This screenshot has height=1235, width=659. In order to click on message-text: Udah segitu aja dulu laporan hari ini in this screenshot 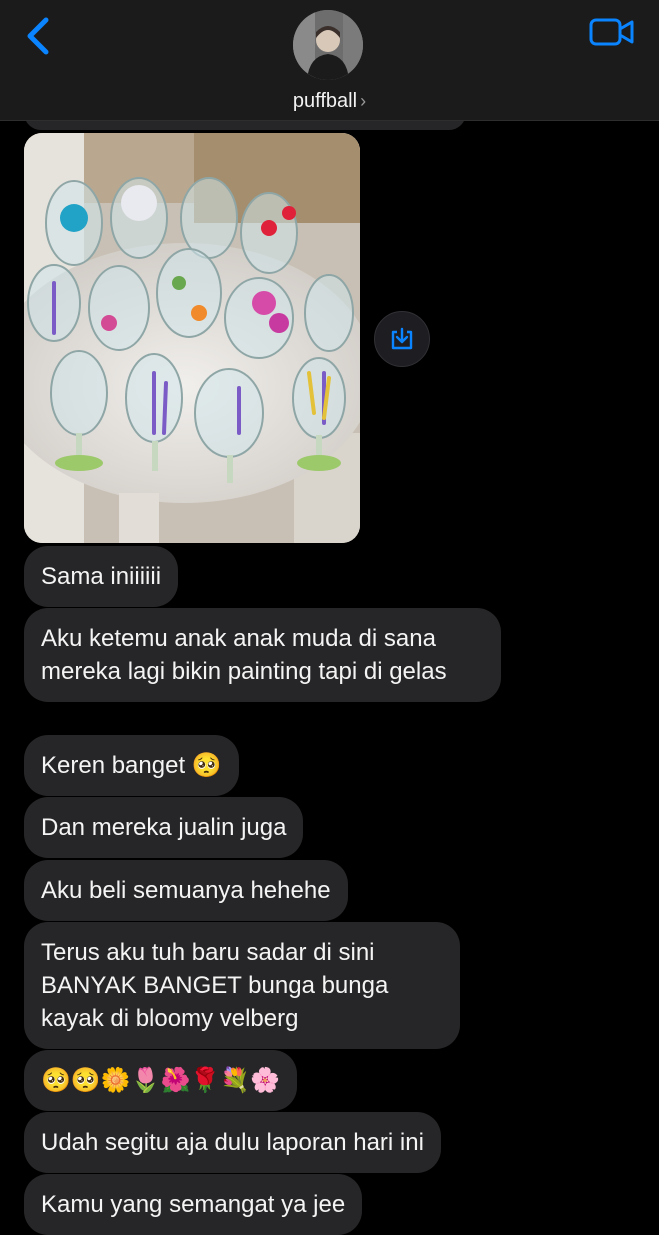, I will do `click(232, 1142)`.